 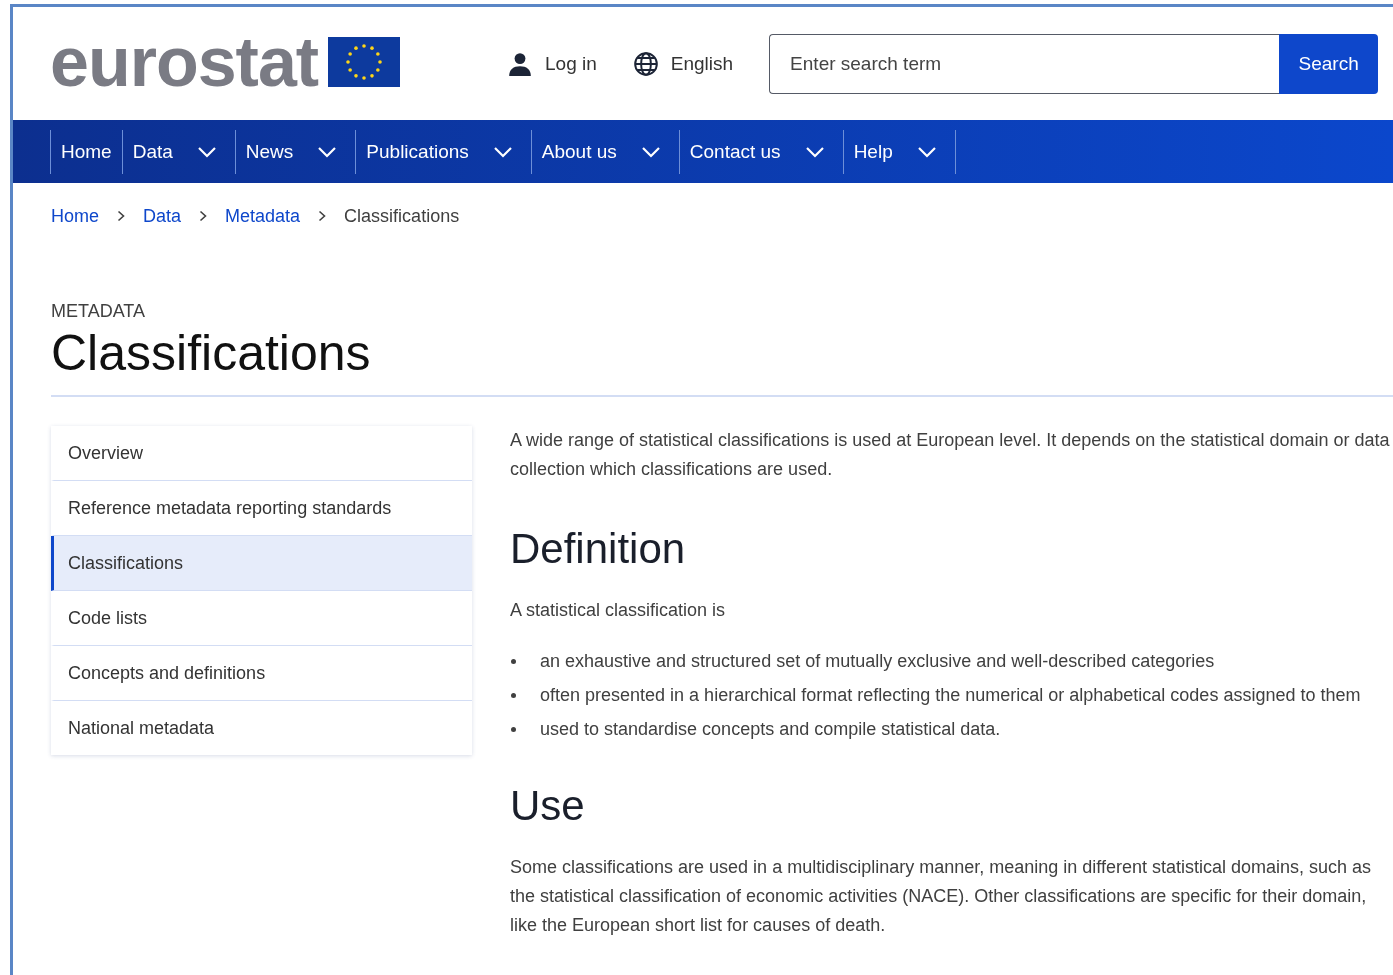 What do you see at coordinates (261, 728) in the screenshot?
I see `sidebar-item: National metadata` at bounding box center [261, 728].